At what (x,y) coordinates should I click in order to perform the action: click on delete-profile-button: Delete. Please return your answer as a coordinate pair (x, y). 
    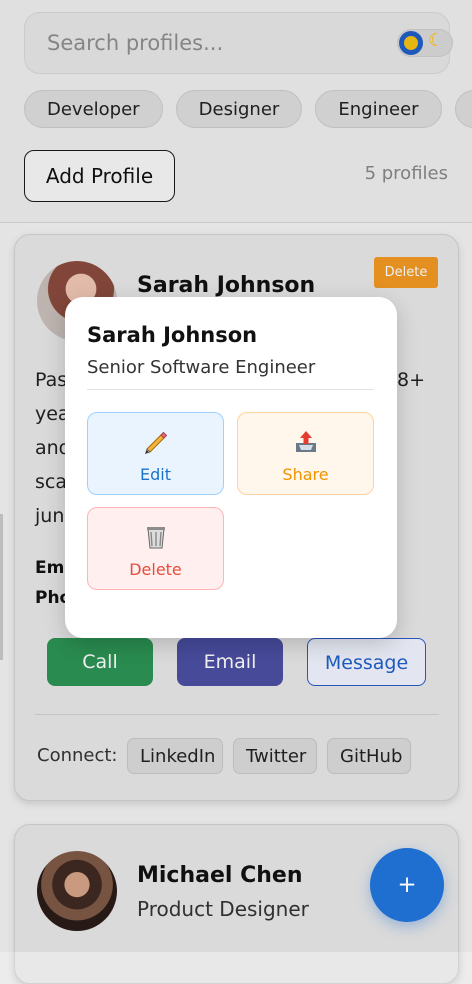
    Looking at the image, I should click on (155, 548).